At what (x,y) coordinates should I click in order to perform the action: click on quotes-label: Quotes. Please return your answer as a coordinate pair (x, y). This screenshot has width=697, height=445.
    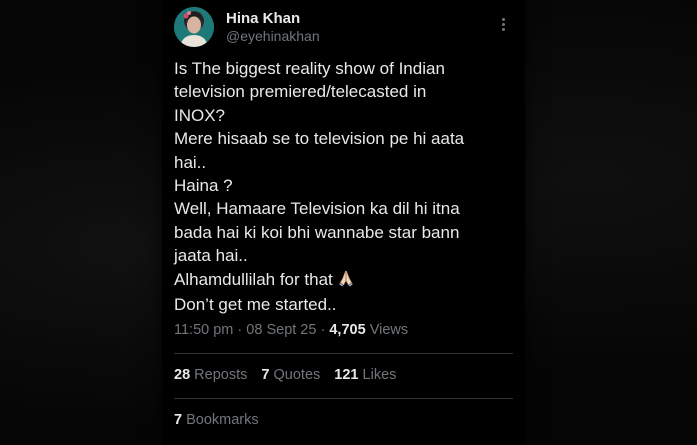
    Looking at the image, I should click on (297, 375).